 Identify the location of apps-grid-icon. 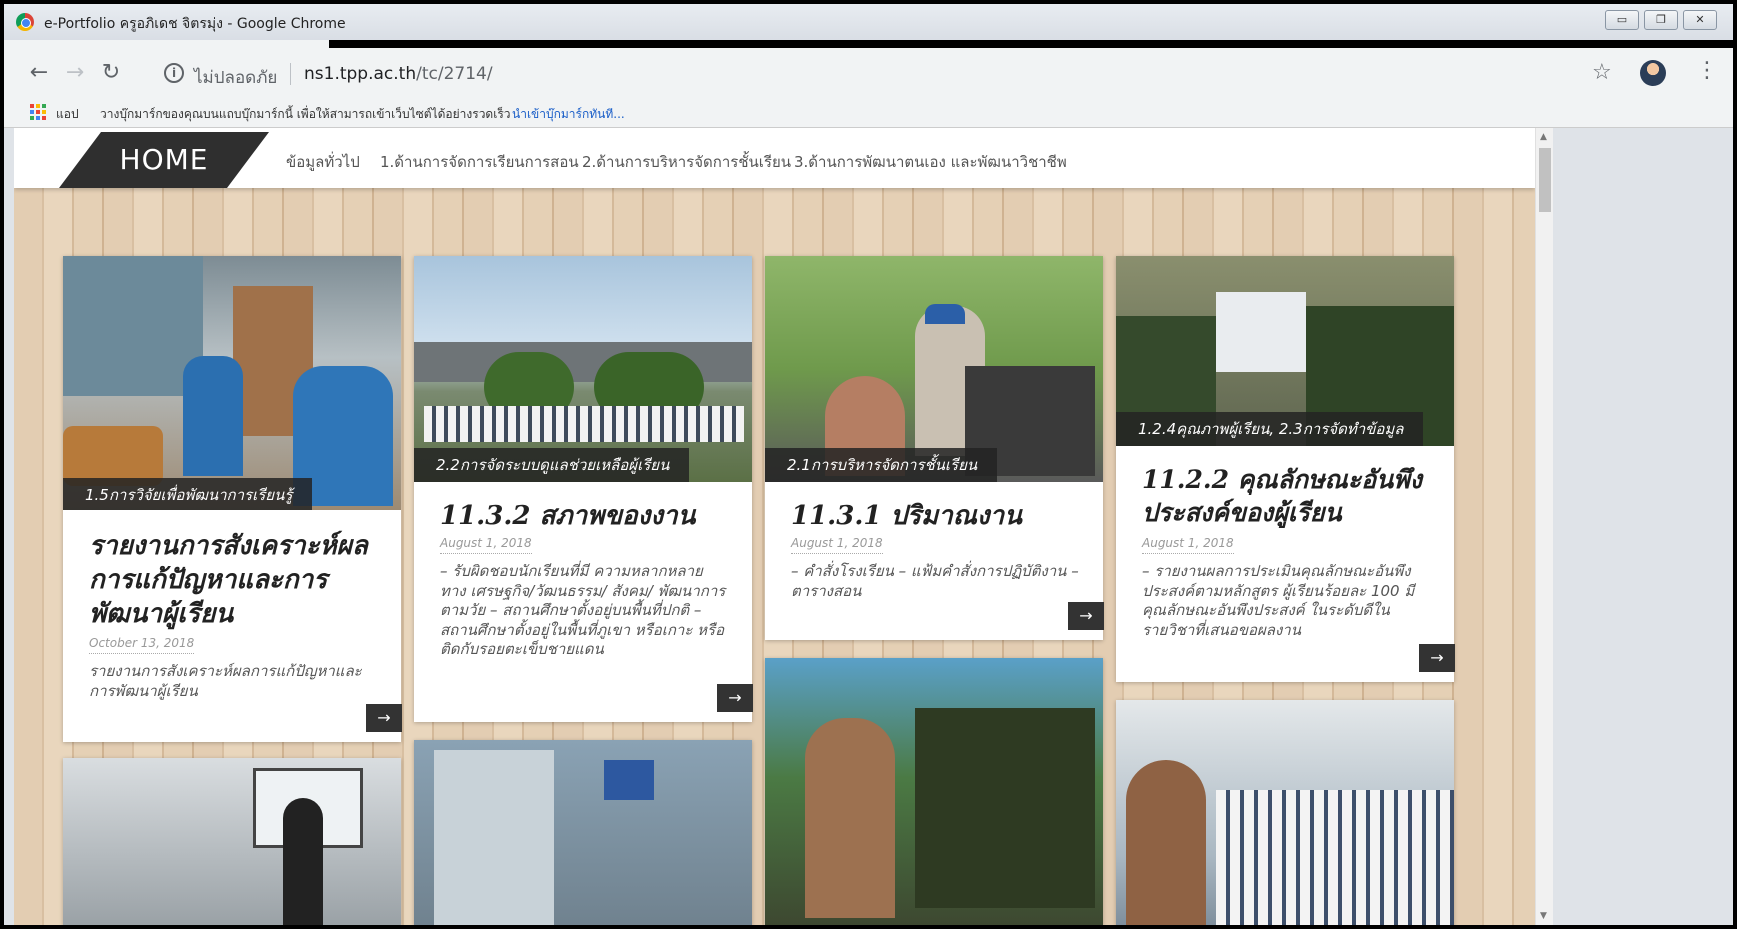
(38, 112).